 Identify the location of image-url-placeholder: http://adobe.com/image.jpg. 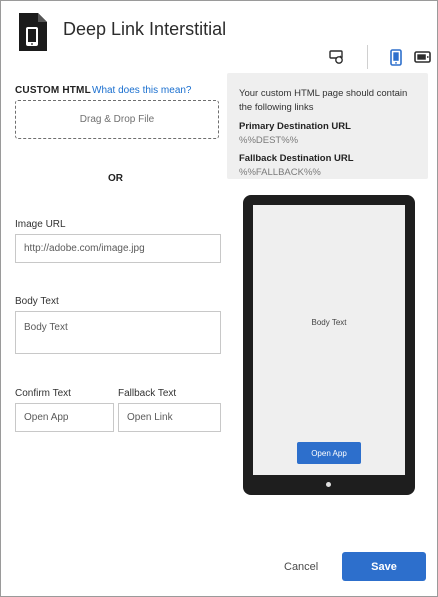
(84, 248).